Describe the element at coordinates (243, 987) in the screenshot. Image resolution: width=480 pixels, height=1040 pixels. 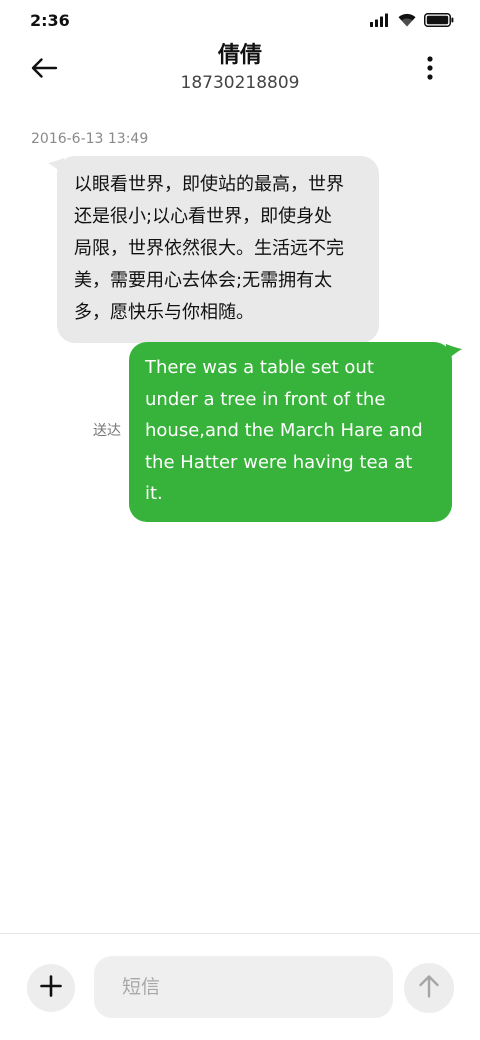
I see `message-input` at that location.